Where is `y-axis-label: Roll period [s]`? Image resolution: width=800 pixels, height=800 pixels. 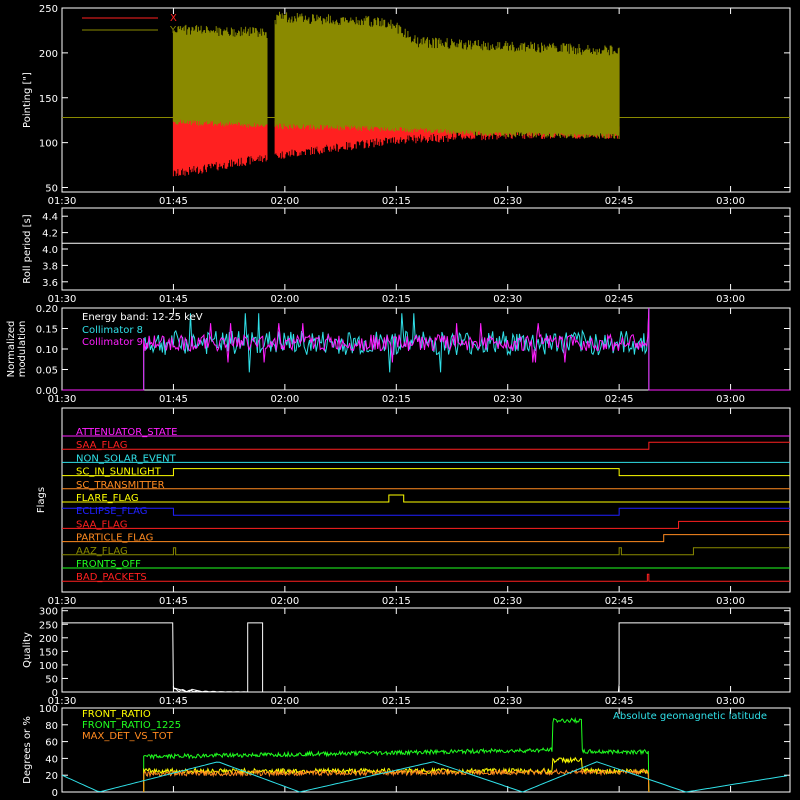 y-axis-label: Roll period [s] is located at coordinates (27, 248).